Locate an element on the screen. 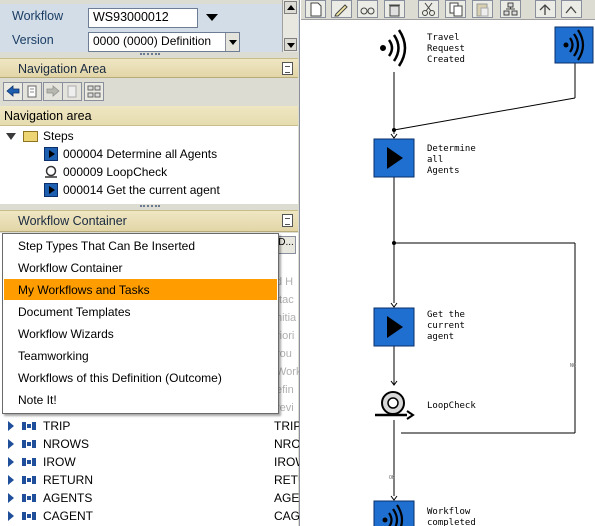  menu-item-teamworking: Teamworking is located at coordinates (140, 355).